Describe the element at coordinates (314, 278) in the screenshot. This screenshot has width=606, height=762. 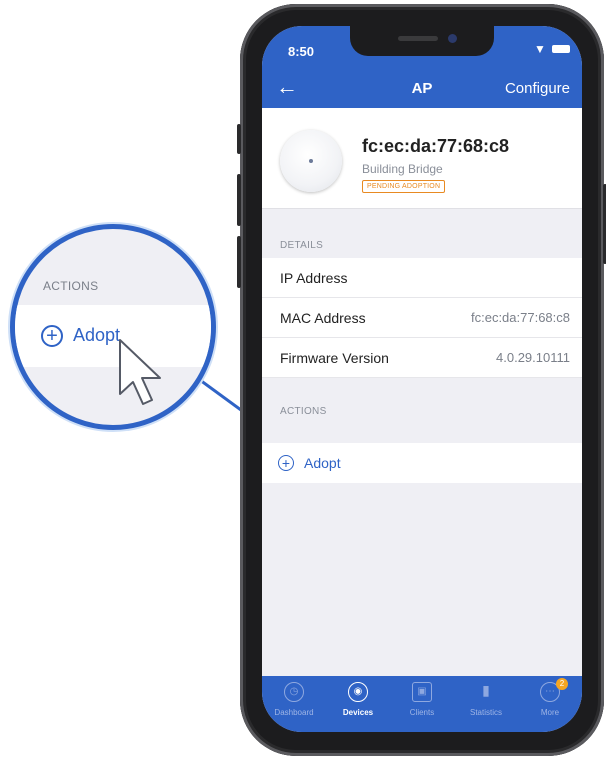
I see `detail-label: IP Address` at that location.